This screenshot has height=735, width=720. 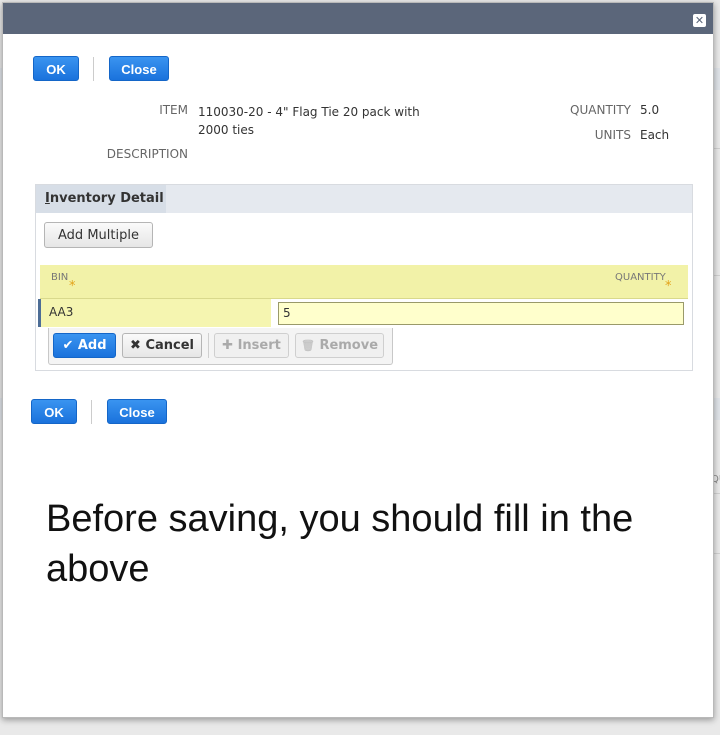 What do you see at coordinates (54, 411) in the screenshot?
I see `ok-button-bottom: OK` at bounding box center [54, 411].